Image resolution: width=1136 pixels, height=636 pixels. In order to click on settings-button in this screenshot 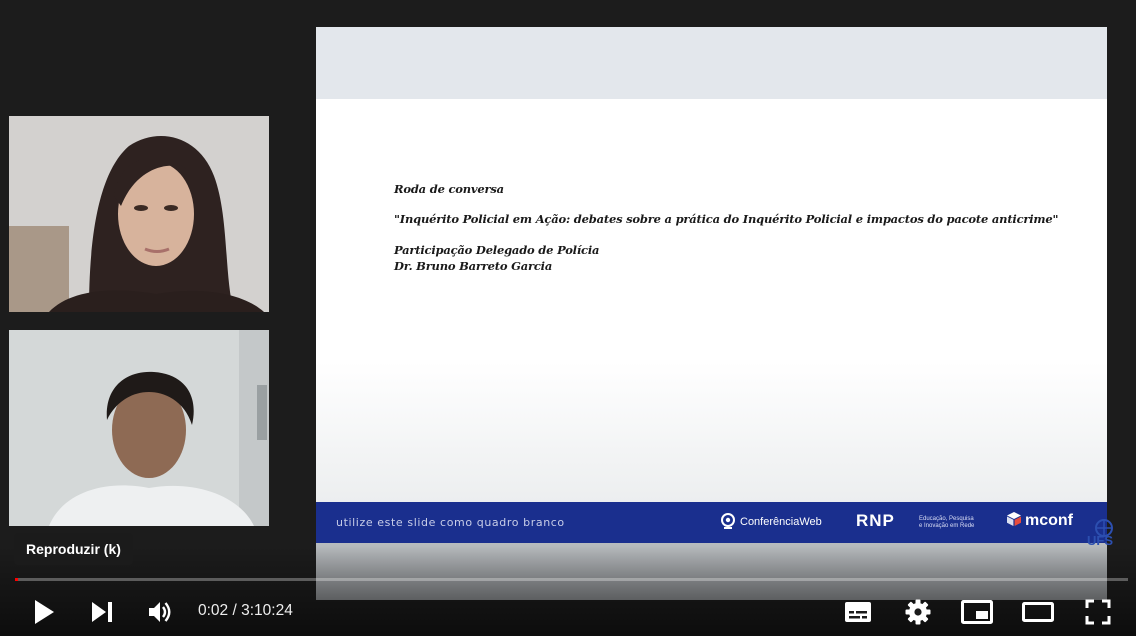, I will do `click(918, 612)`.